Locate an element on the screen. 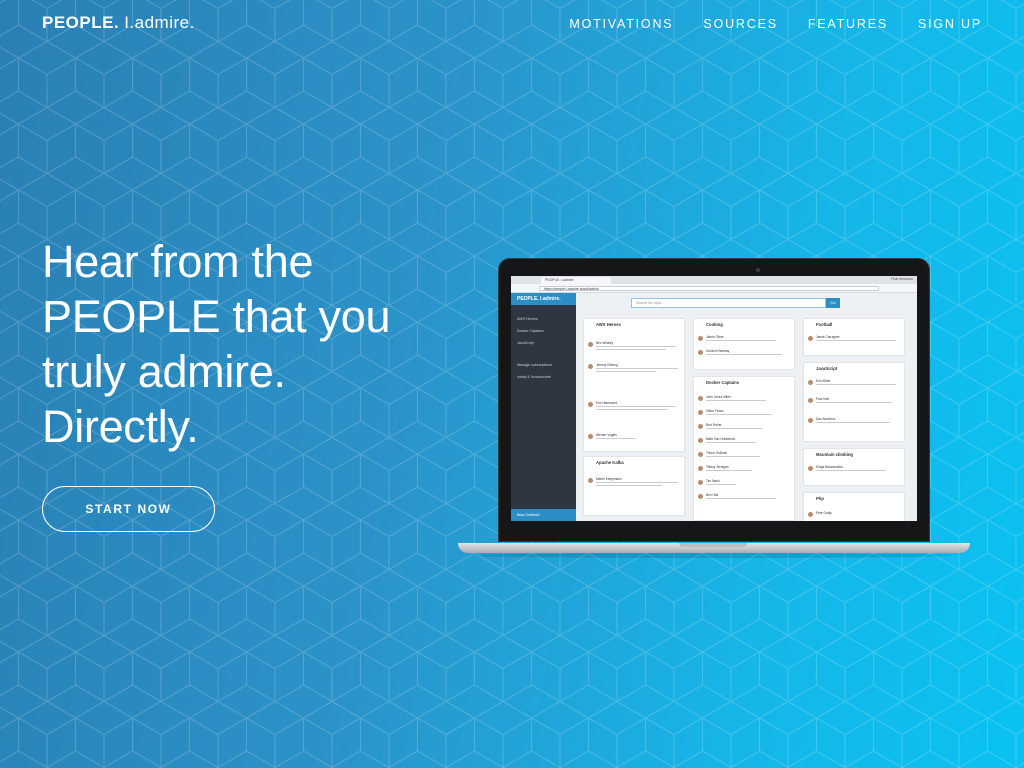 The width and height of the screenshot is (1024, 768). person-row: John Jones Miller is located at coordinates (745, 400).